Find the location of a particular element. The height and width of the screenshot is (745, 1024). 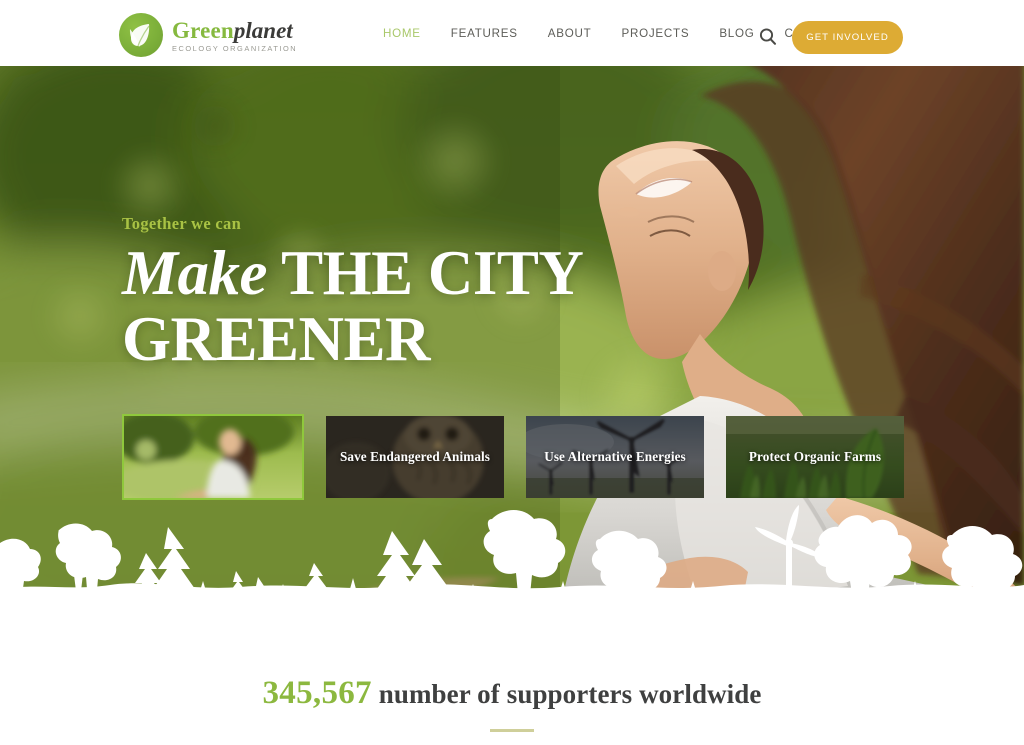

supporters-line: 345,567 number of supporters worldwide is located at coordinates (512, 693).